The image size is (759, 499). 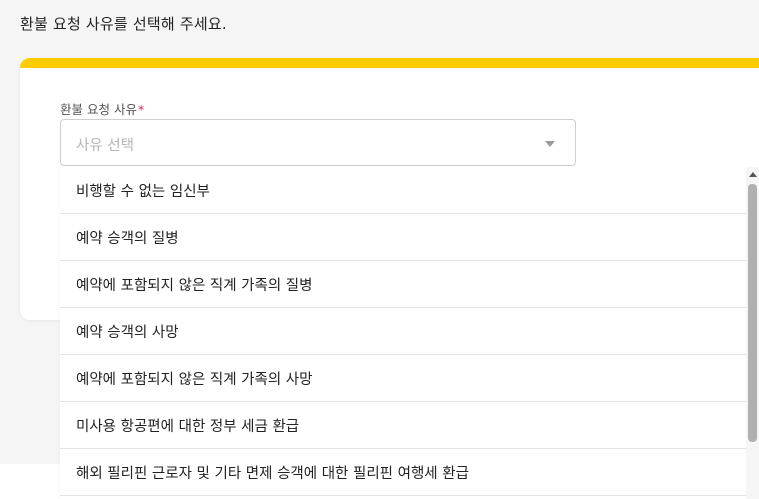 I want to click on dropdown-scrollbar, so click(x=752, y=333).